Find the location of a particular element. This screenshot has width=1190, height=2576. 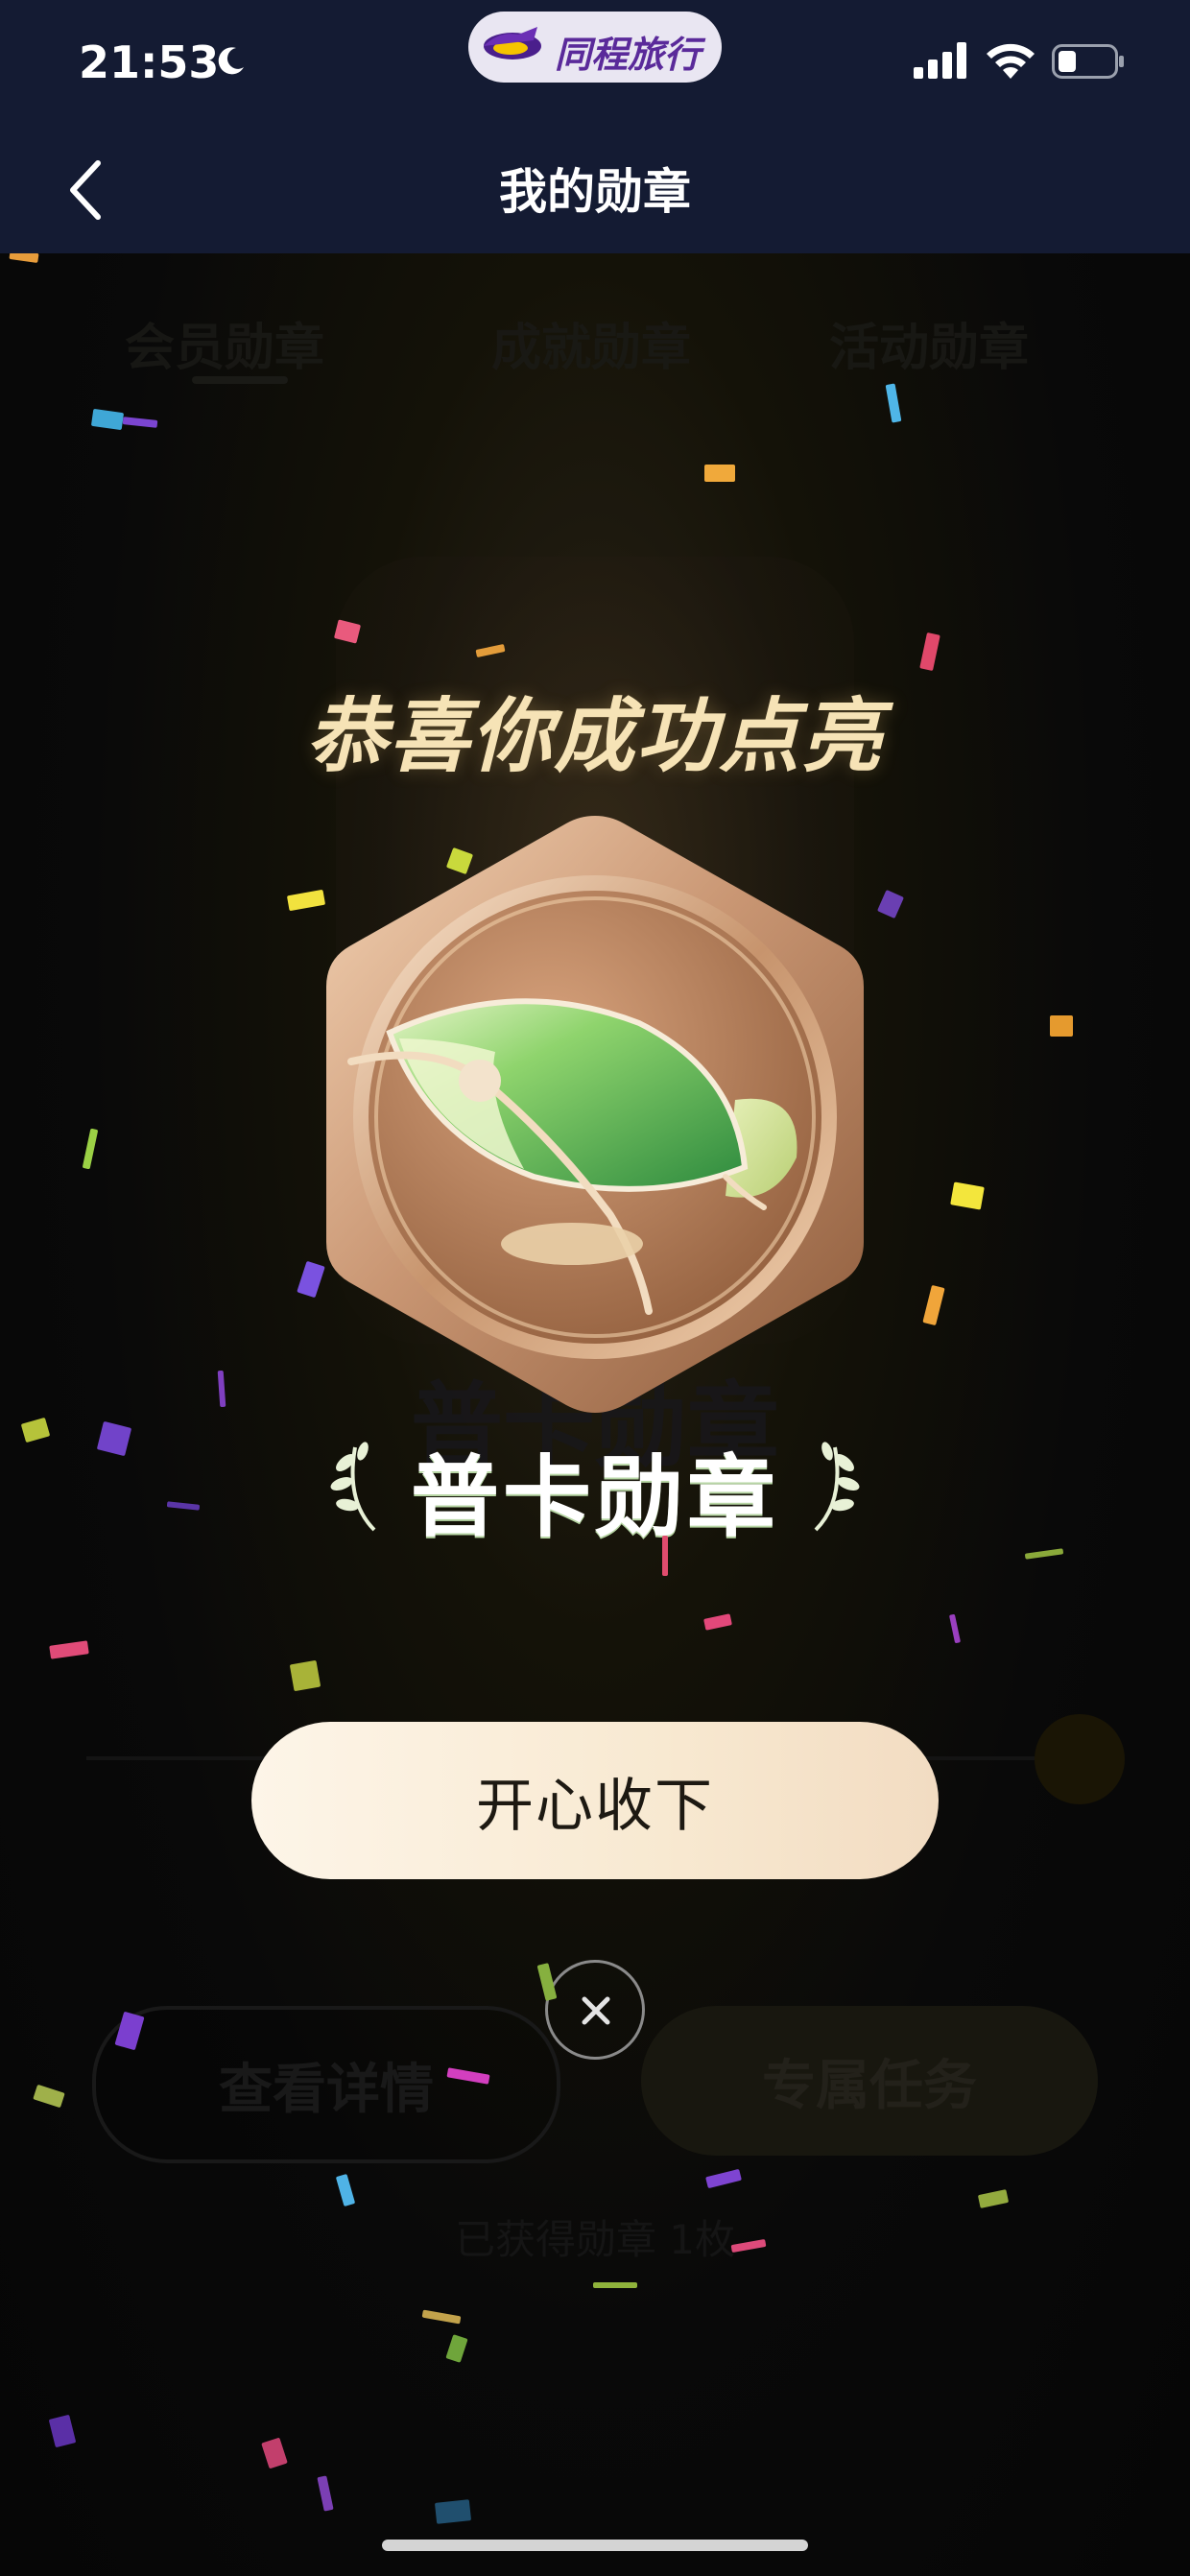

congrats-title: 恭喜你成功点亮 is located at coordinates (595, 736).